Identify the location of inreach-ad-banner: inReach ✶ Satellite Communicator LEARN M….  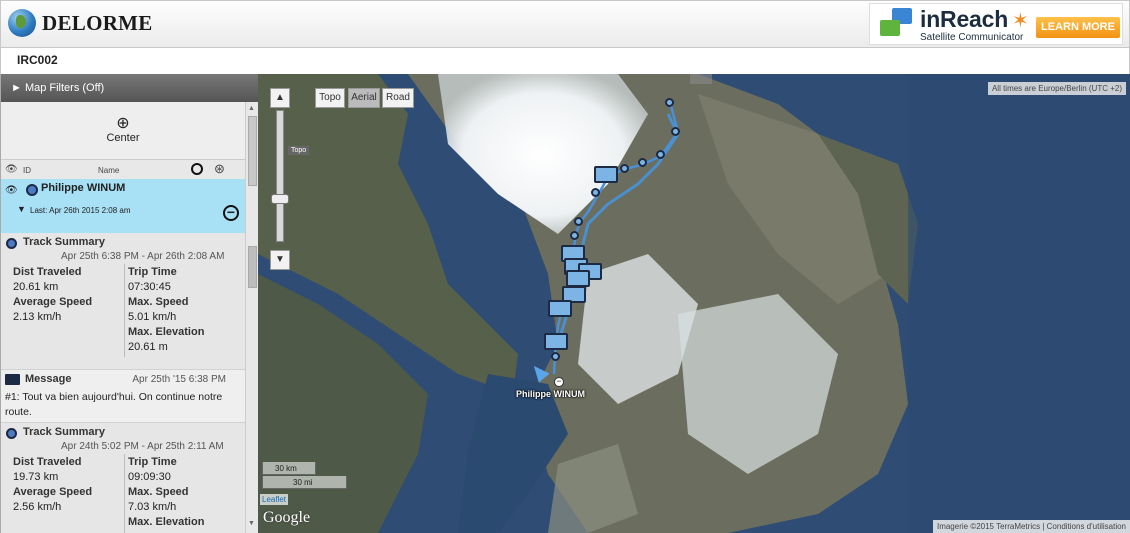
(996, 24).